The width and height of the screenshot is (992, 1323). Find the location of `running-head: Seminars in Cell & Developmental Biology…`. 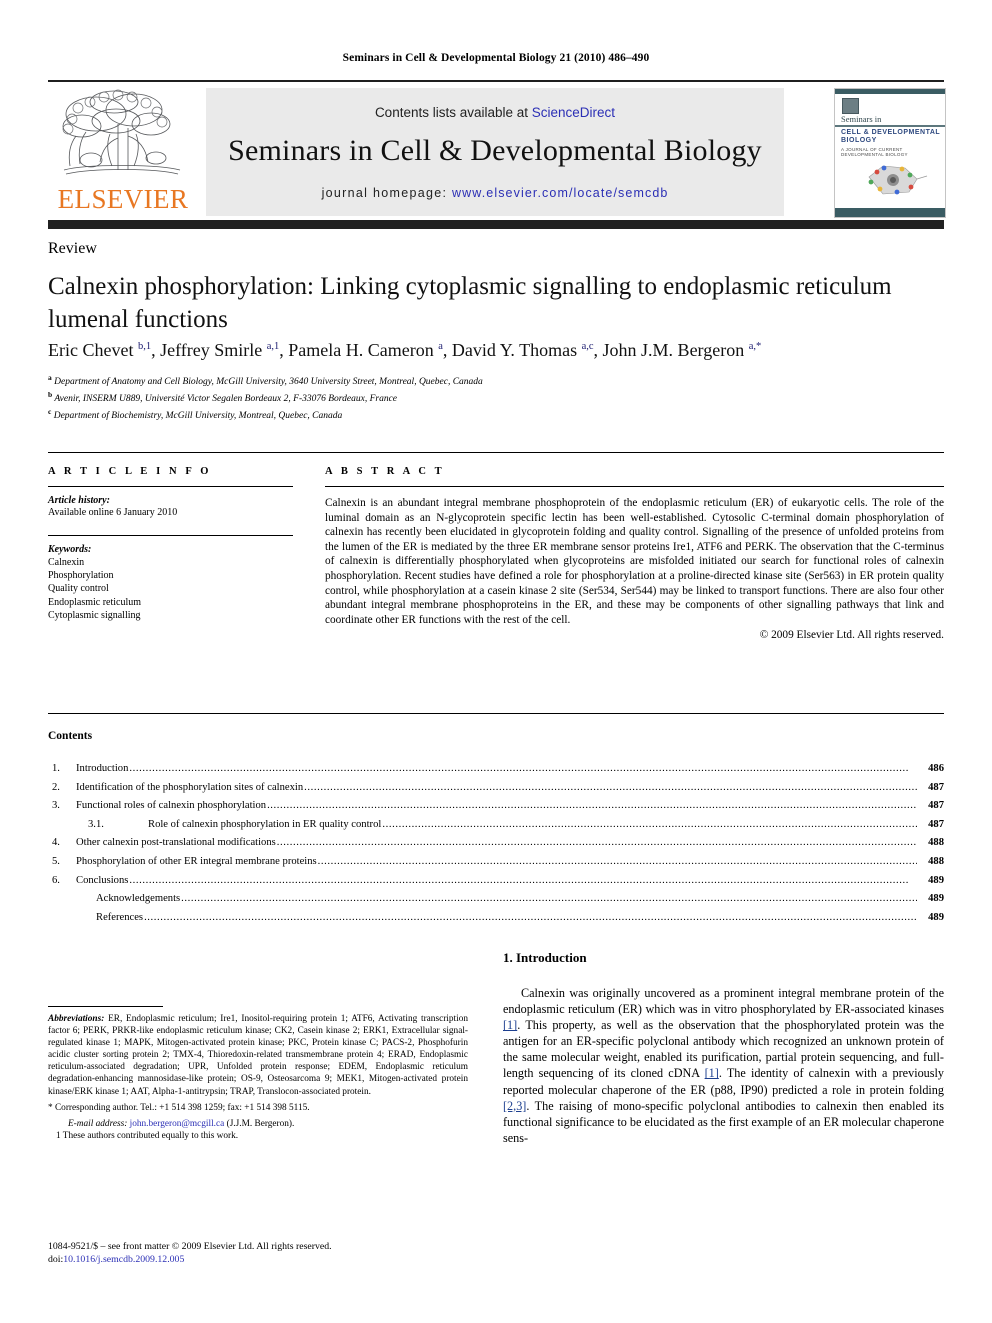

running-head: Seminars in Cell & Developmental Biology… is located at coordinates (496, 58).